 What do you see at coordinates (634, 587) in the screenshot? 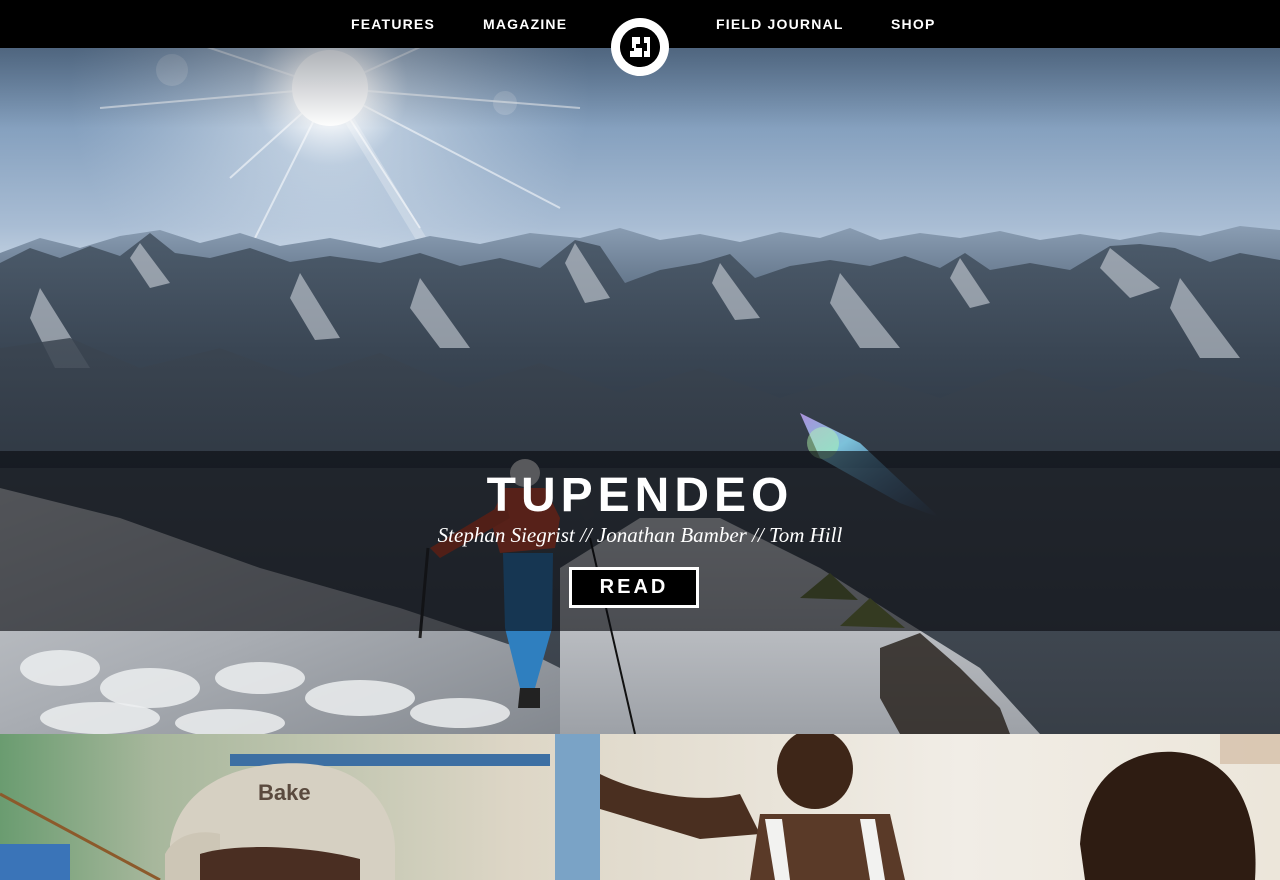
I see `read-button: READ` at bounding box center [634, 587].